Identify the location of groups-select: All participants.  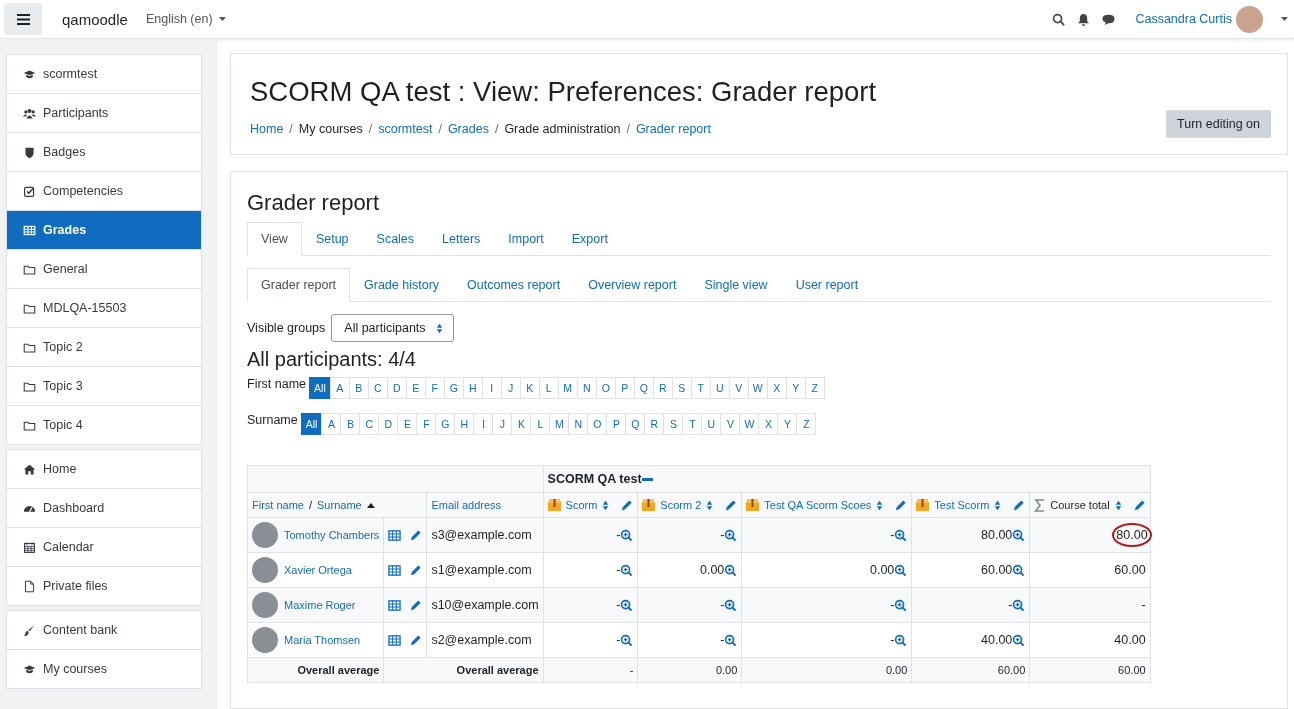
(392, 328).